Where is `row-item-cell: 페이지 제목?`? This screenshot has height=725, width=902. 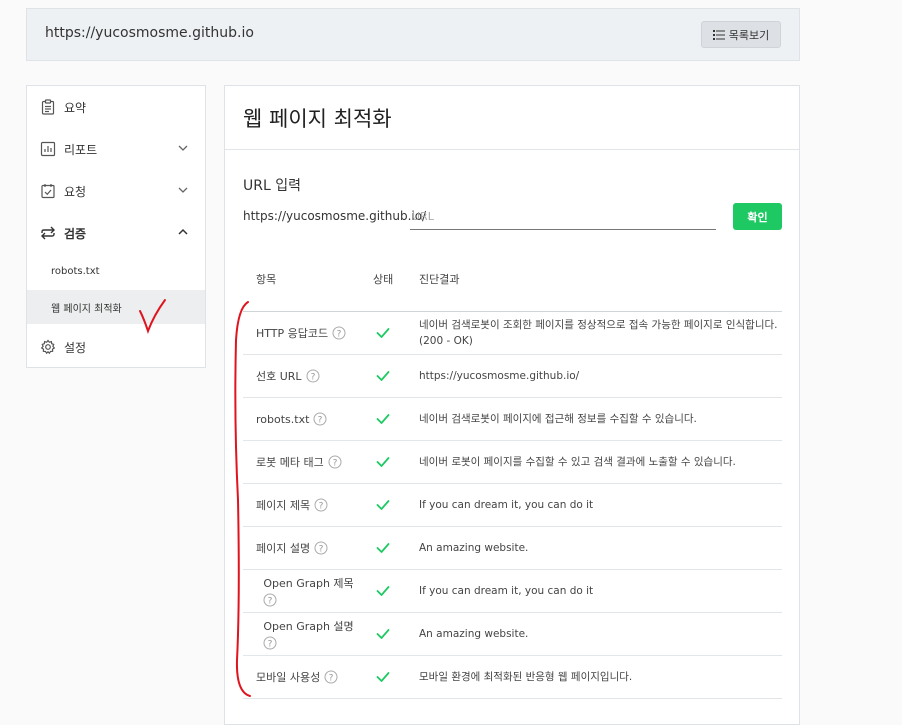 row-item-cell: 페이지 제목? is located at coordinates (308, 505).